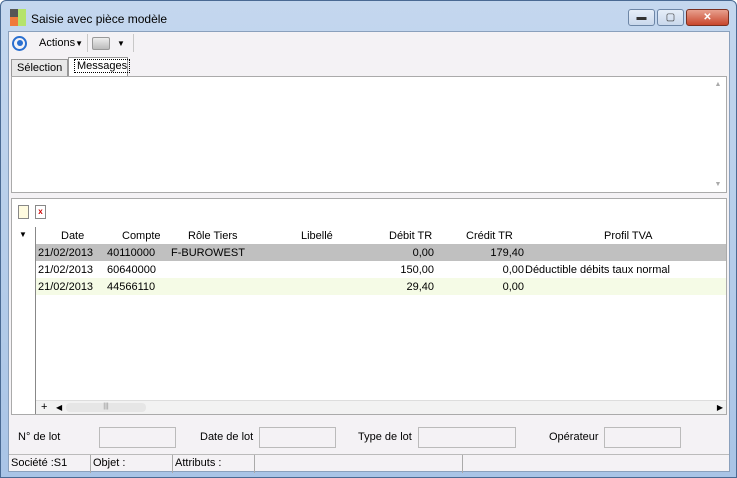 The height and width of the screenshot is (478, 737). What do you see at coordinates (213, 236) in the screenshot?
I see `column-header-role-tiers: Rôle Tiers` at bounding box center [213, 236].